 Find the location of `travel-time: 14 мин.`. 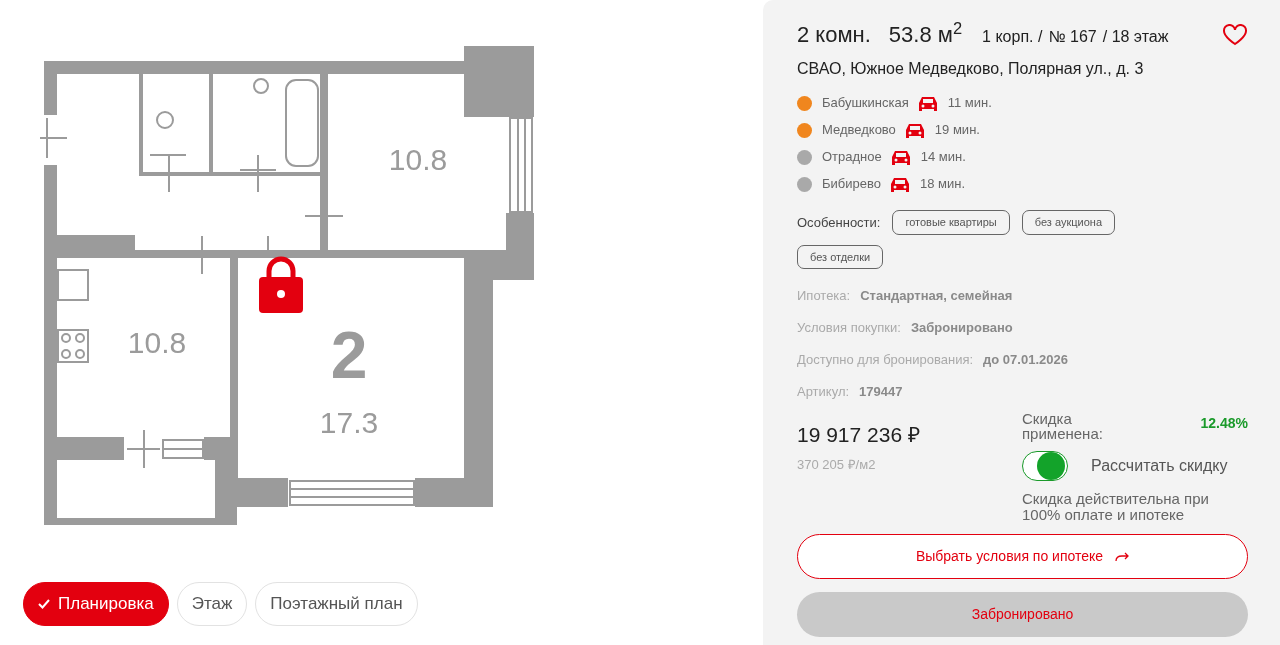

travel-time: 14 мин. is located at coordinates (943, 157).